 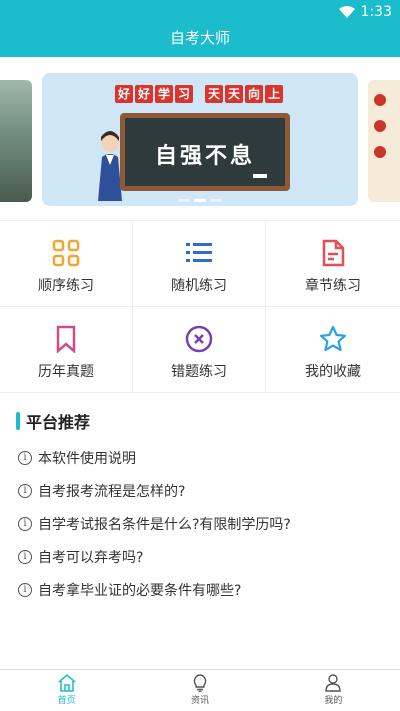 I want to click on document-icon, so click(x=333, y=253).